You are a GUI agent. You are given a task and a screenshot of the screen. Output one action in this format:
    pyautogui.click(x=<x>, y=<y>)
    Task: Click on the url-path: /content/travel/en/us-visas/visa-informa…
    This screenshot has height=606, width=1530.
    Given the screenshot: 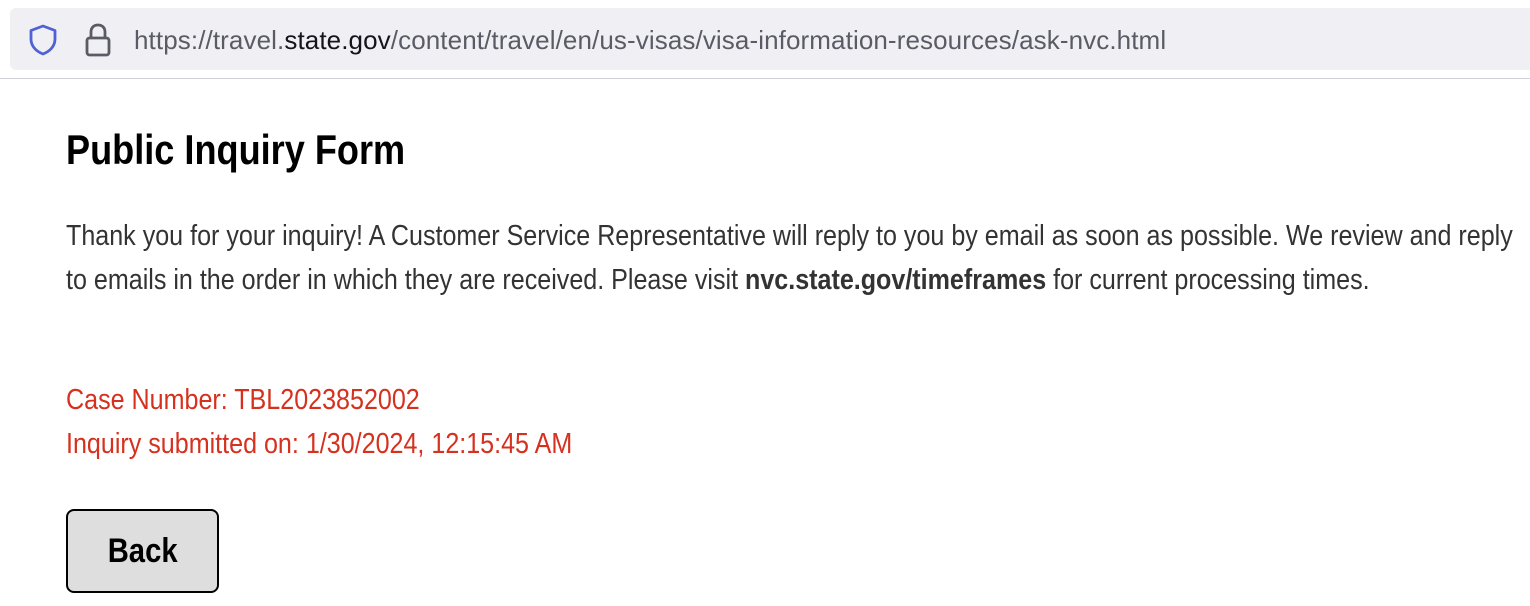 What is the action you would take?
    pyautogui.click(x=778, y=40)
    